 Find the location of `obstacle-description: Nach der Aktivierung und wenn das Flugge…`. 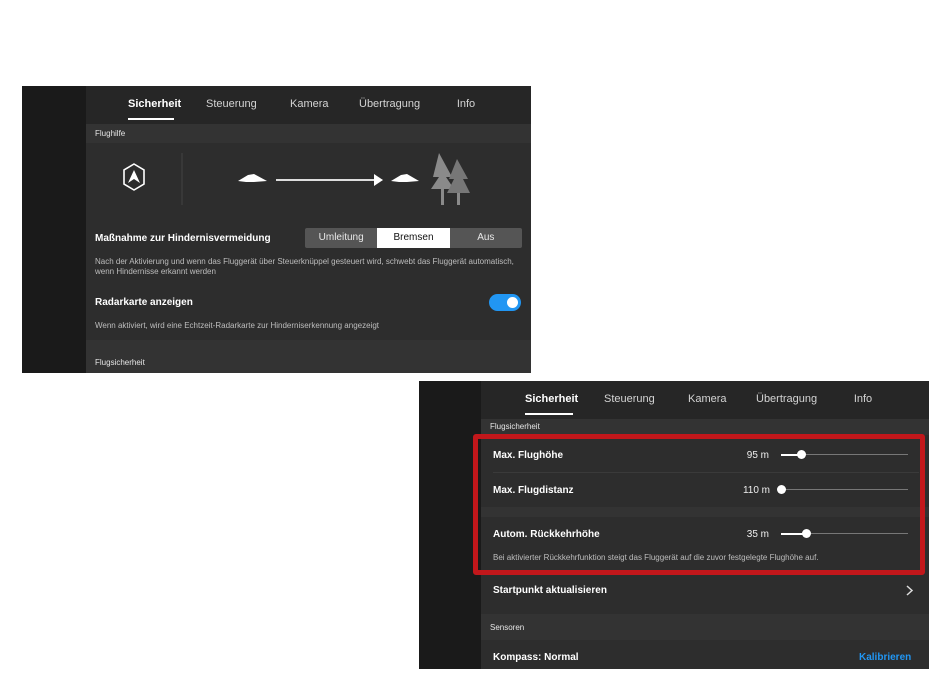

obstacle-description: Nach der Aktivierung und wenn das Flugge… is located at coordinates (304, 266).